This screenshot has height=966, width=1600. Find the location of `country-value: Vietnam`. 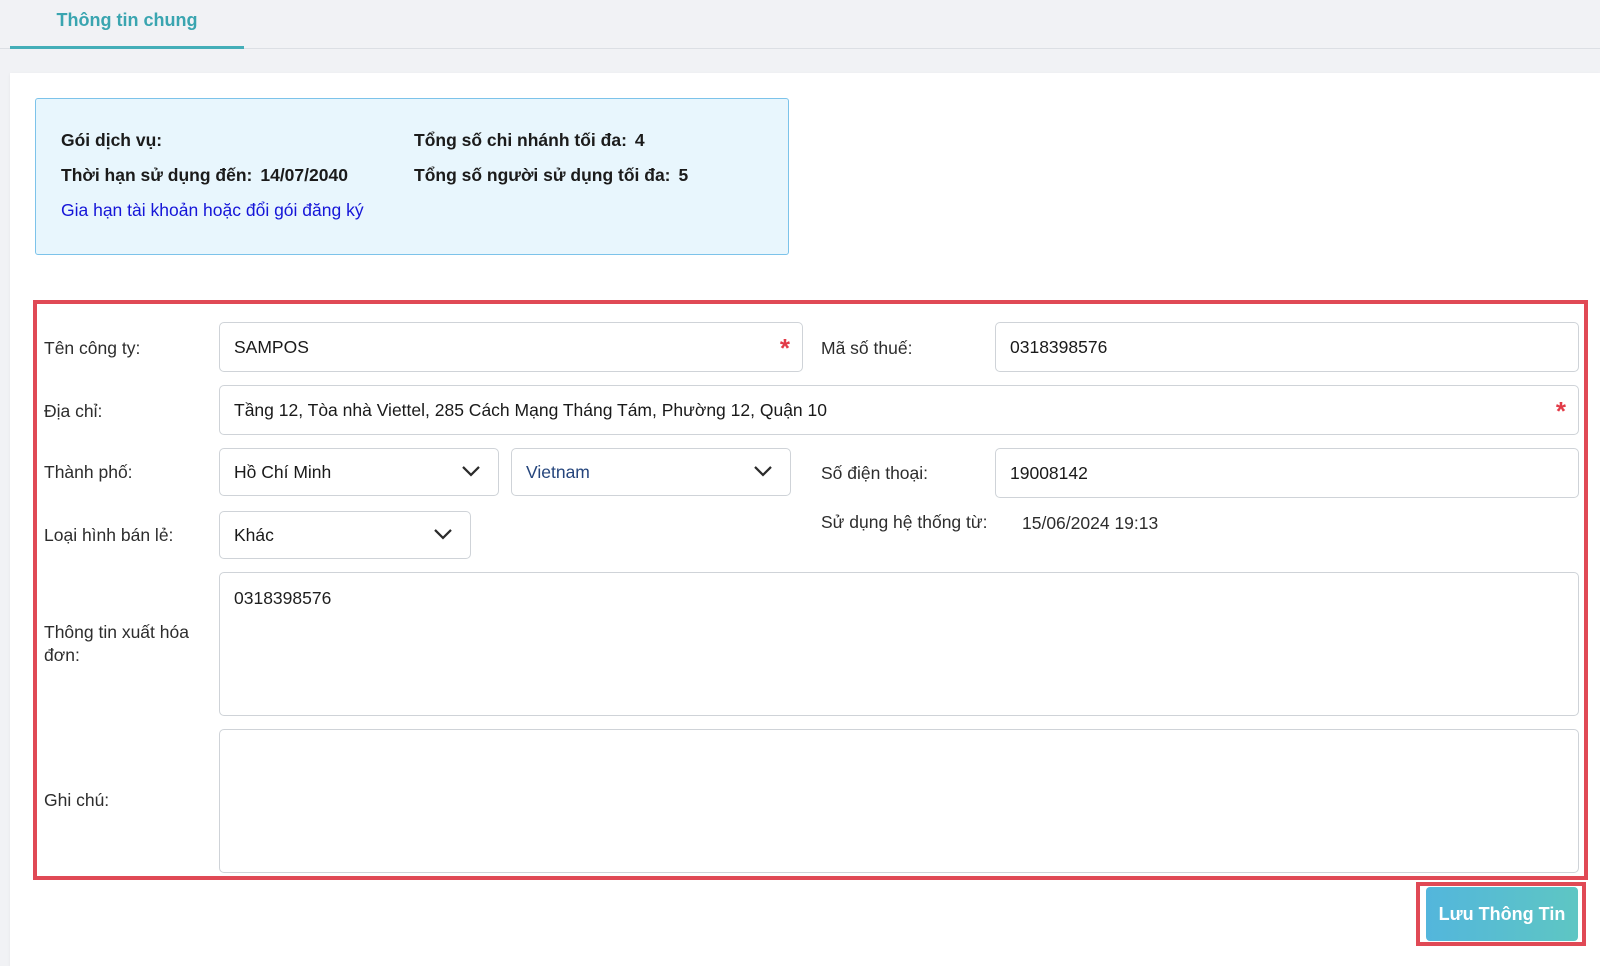

country-value: Vietnam is located at coordinates (558, 471).